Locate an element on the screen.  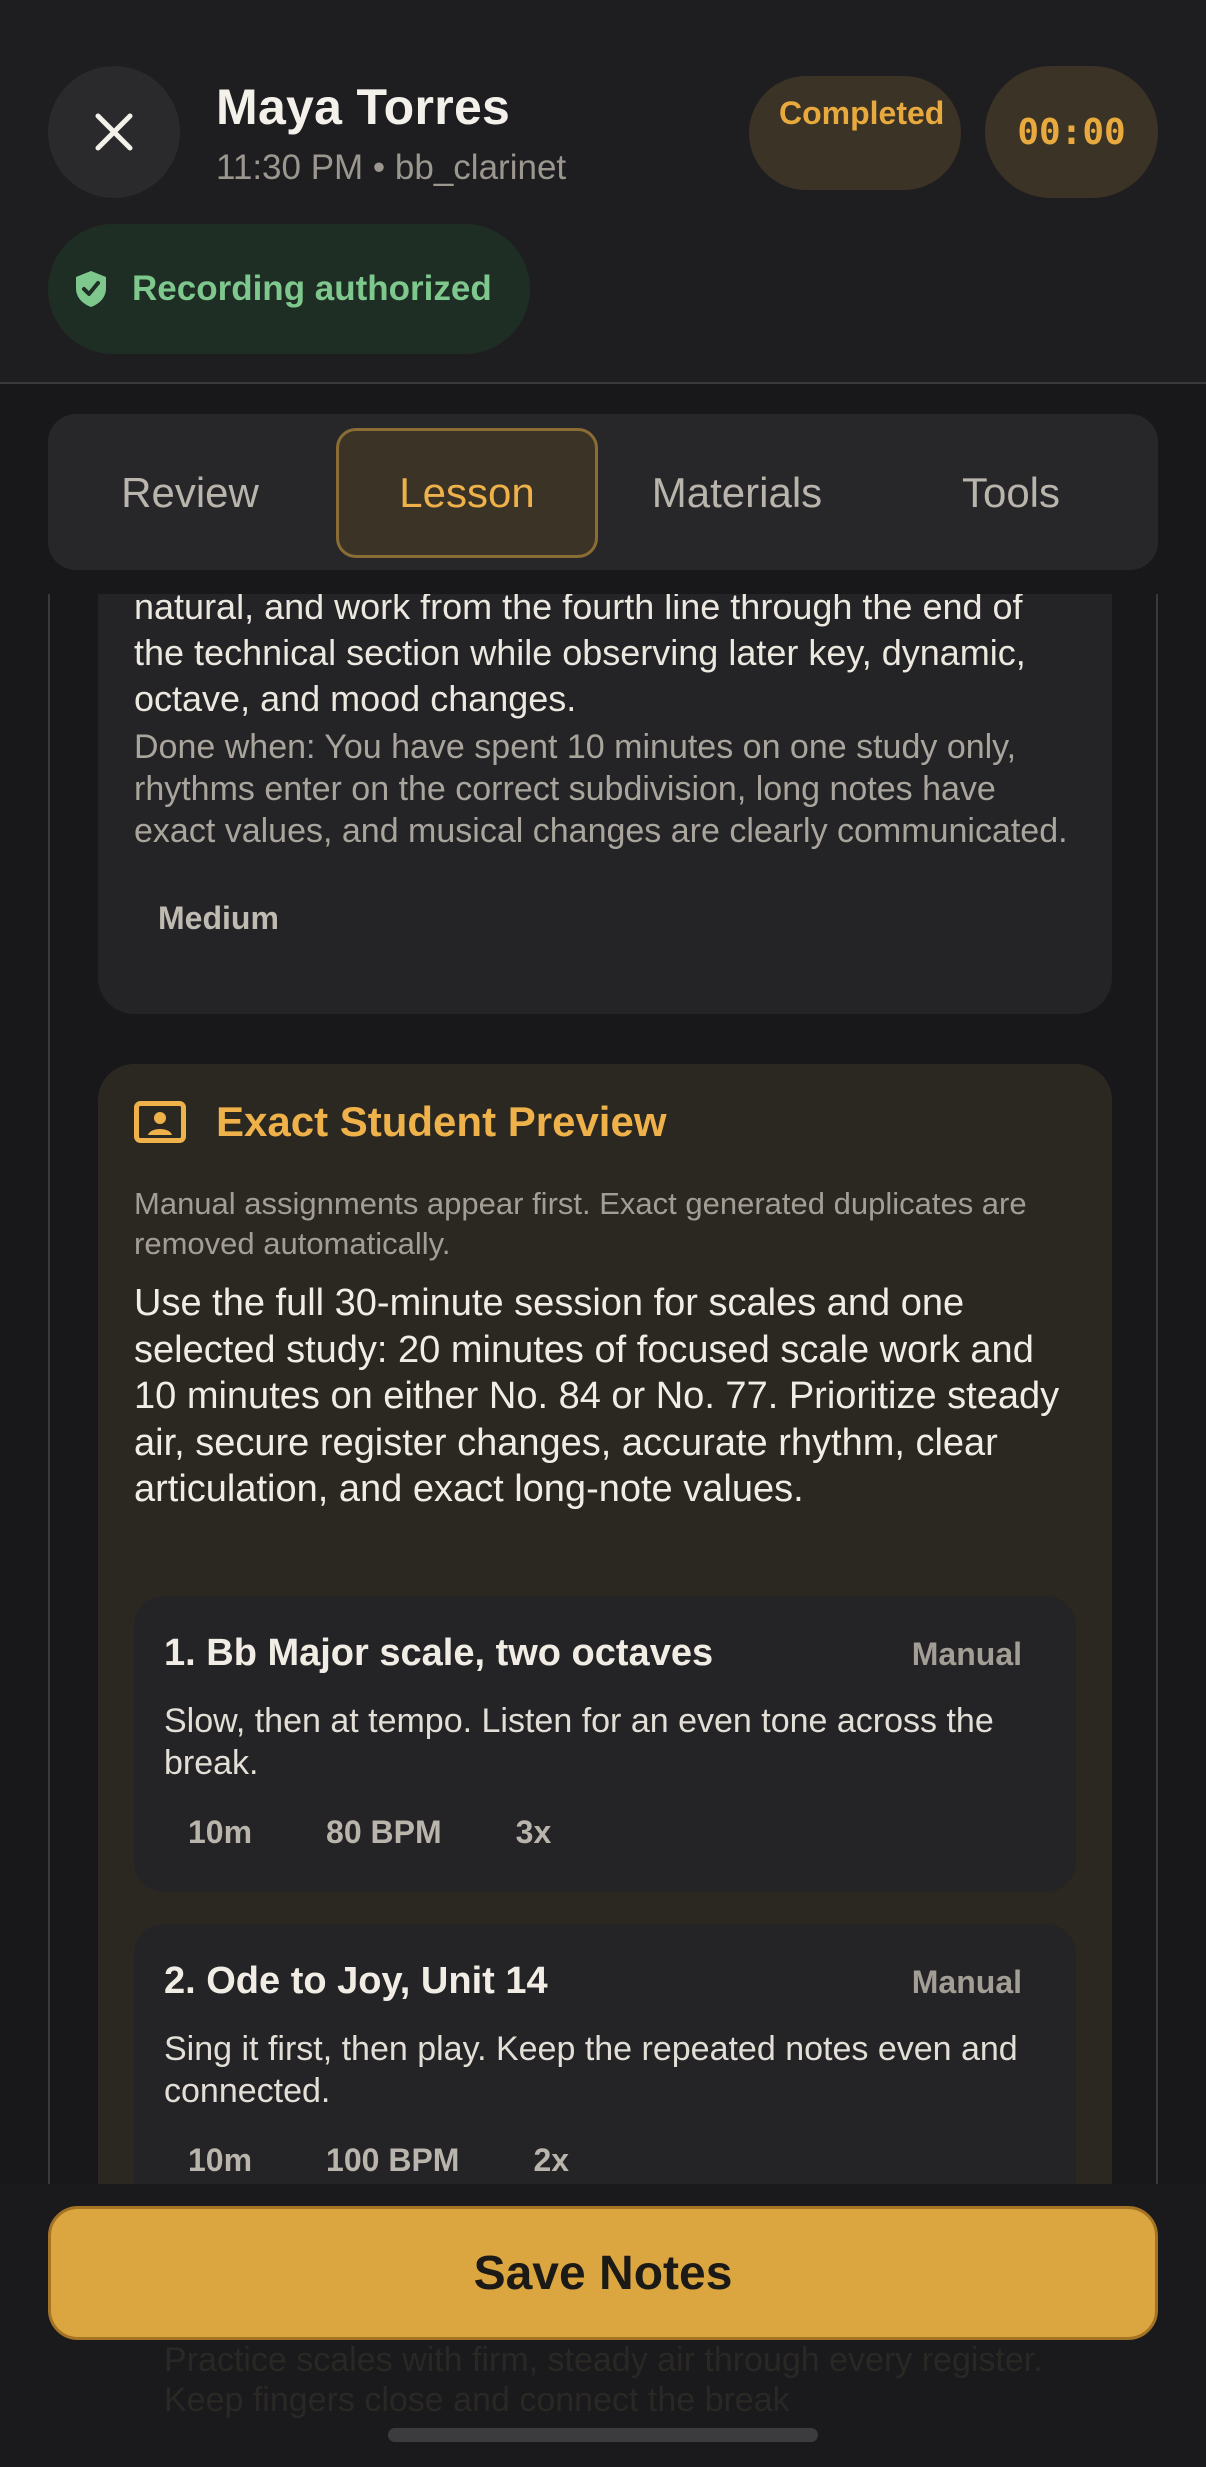
home-indicator is located at coordinates (603, 2435).